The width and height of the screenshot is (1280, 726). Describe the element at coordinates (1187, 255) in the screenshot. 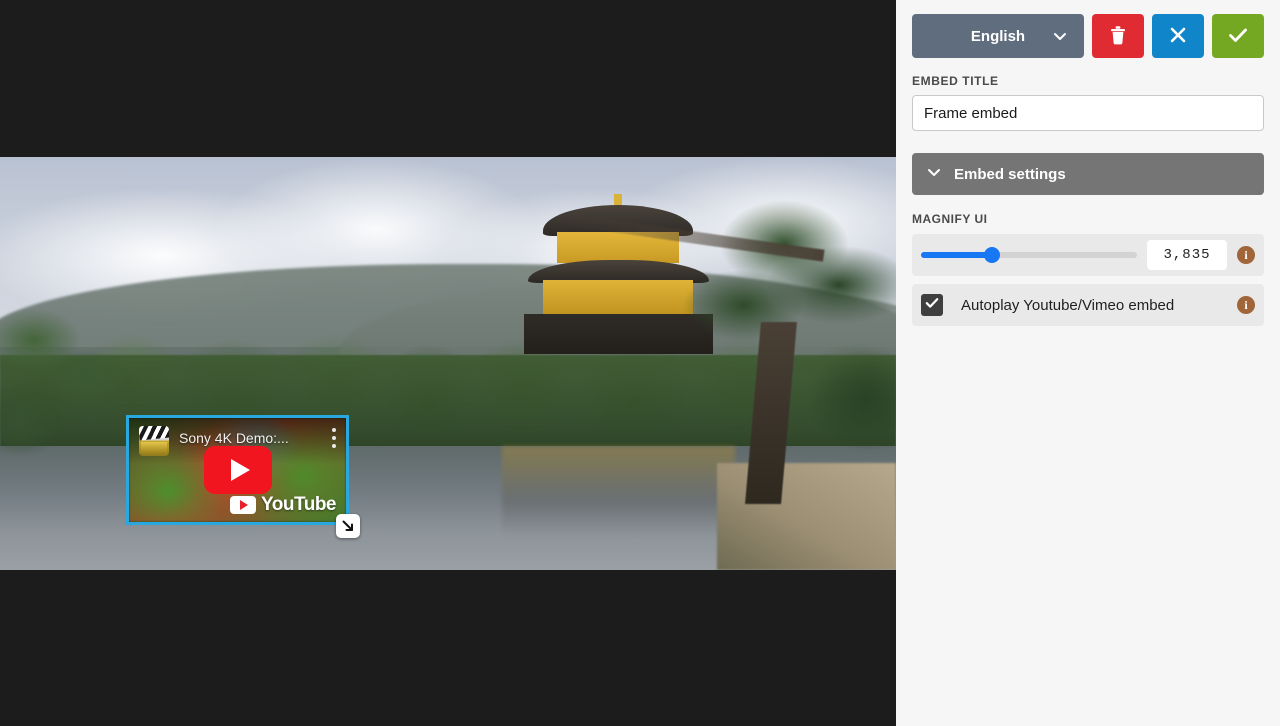

I see `magnify-value-input` at that location.